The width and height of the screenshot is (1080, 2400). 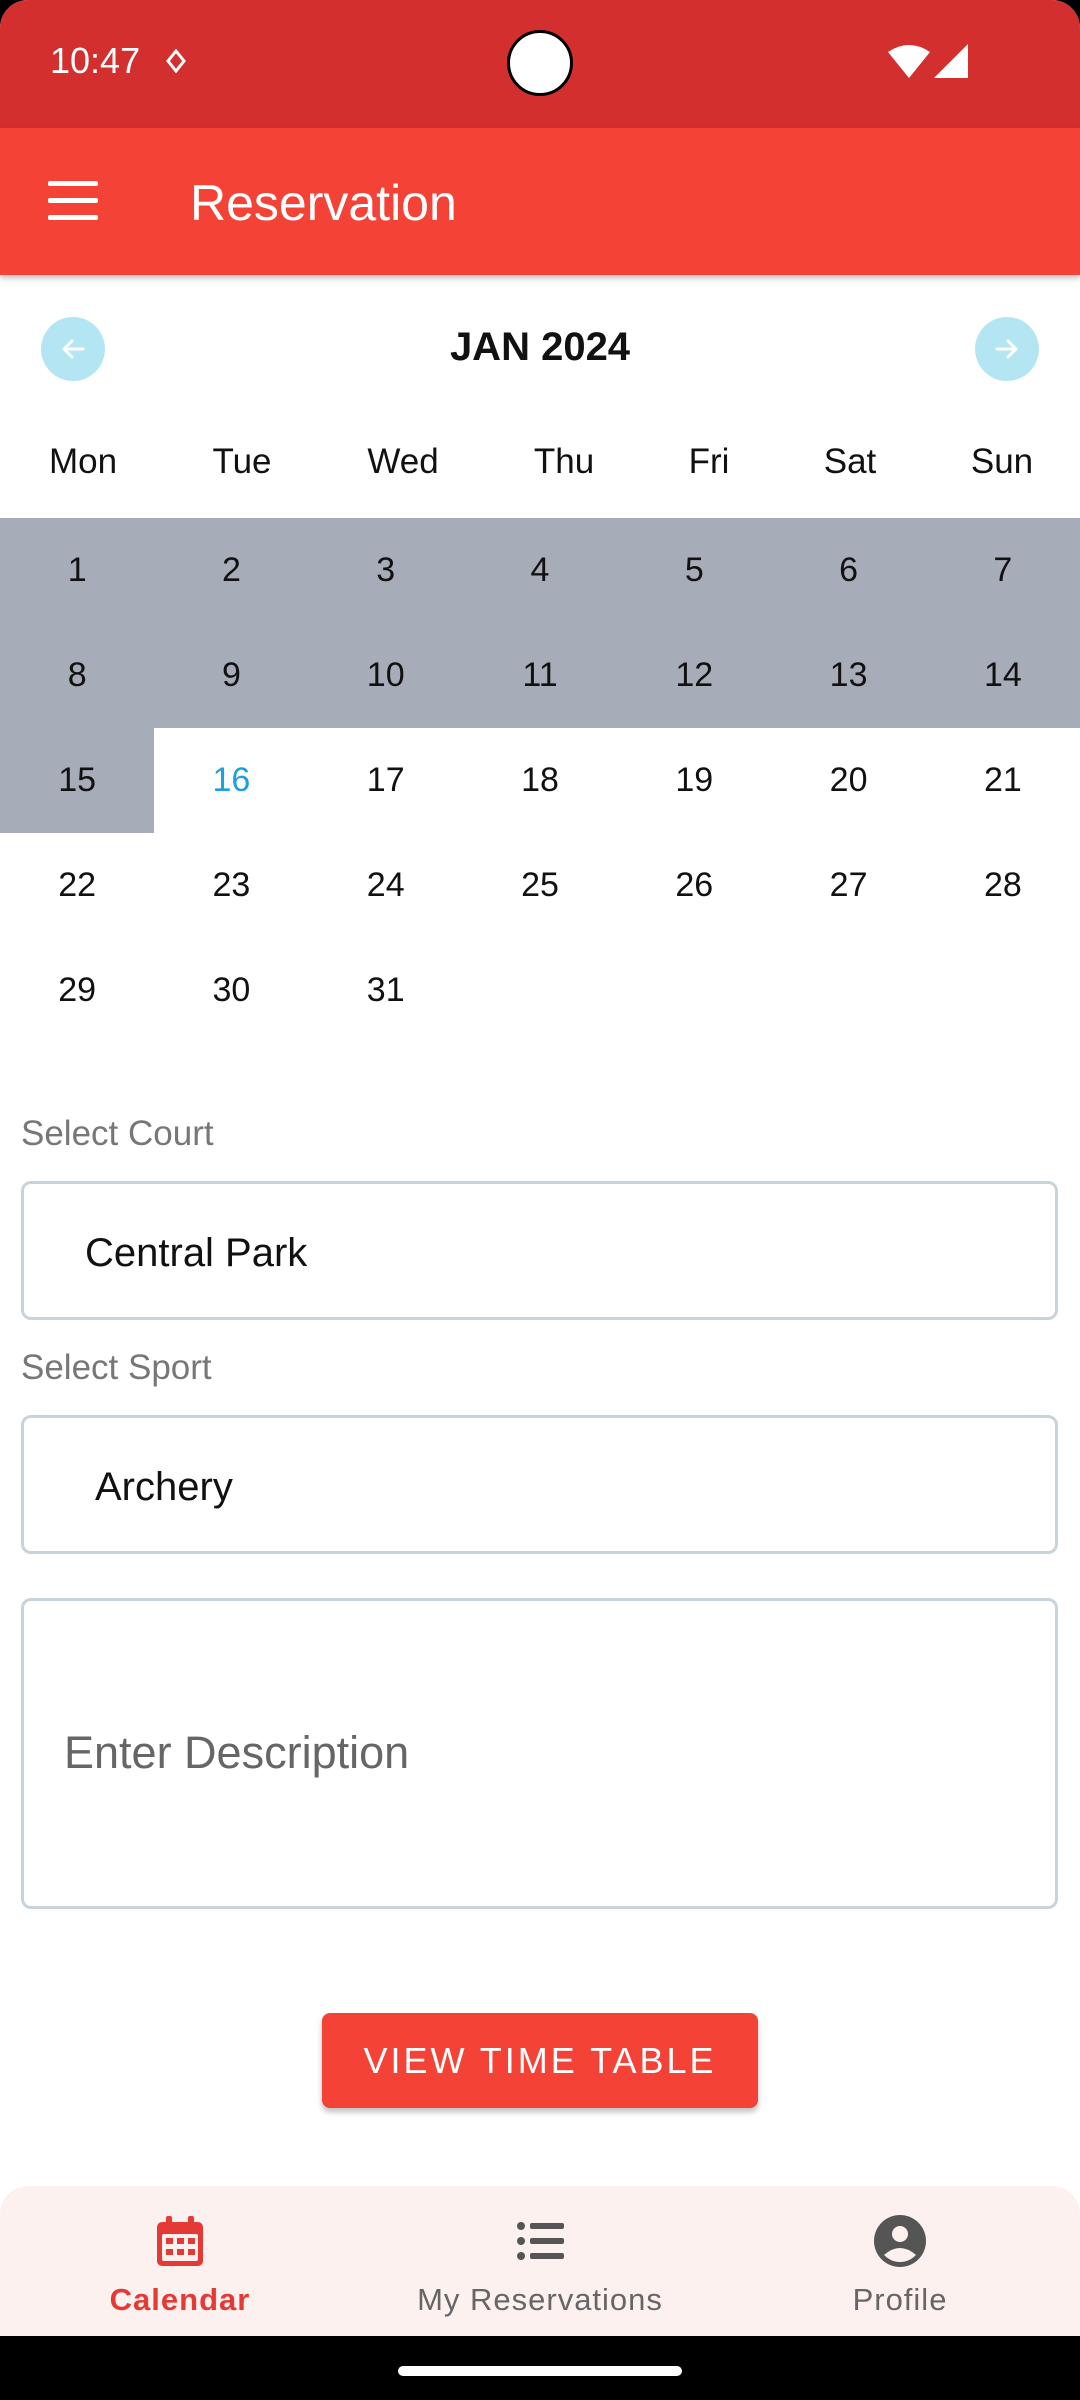 What do you see at coordinates (73, 201) in the screenshot?
I see `menu-icon` at bounding box center [73, 201].